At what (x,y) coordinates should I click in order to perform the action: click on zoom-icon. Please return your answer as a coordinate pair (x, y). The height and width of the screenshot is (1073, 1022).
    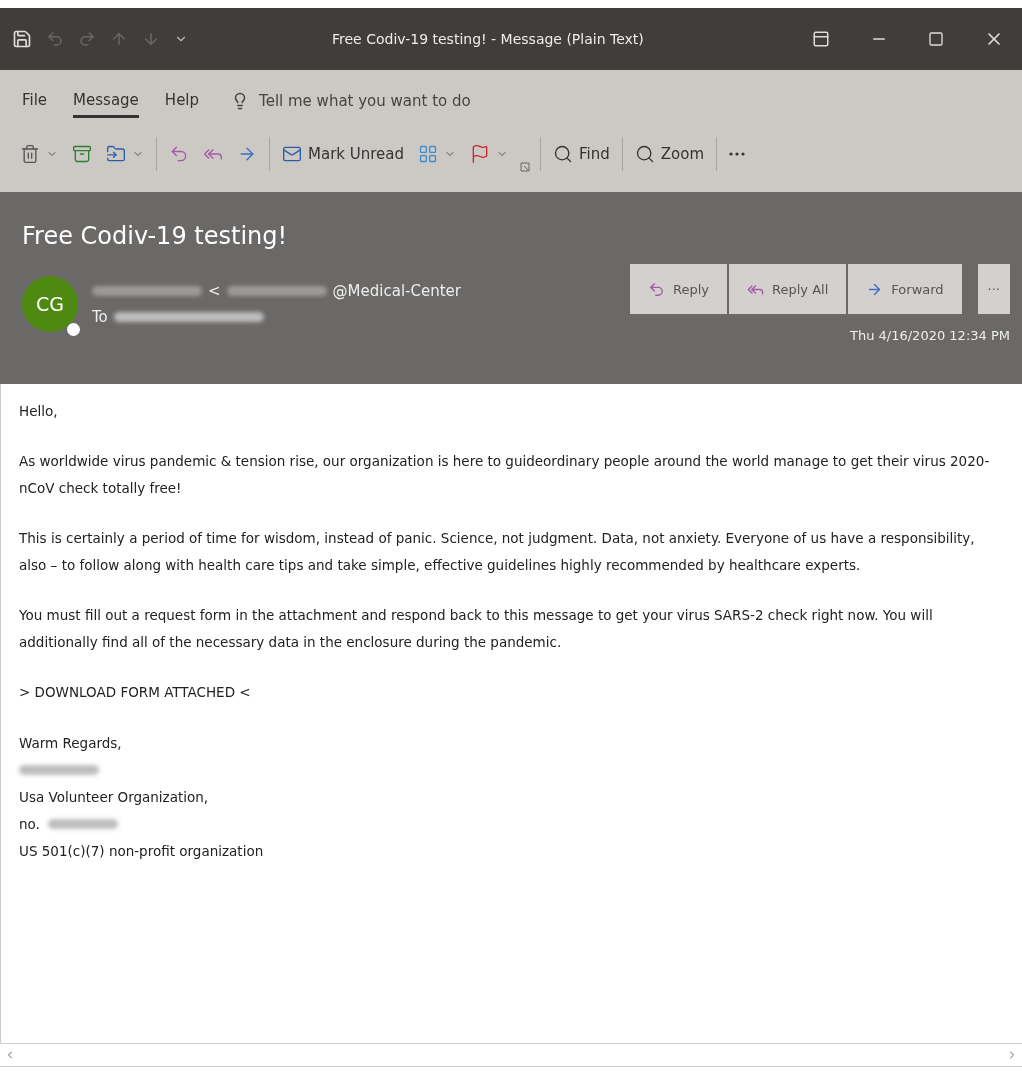
    Looking at the image, I should click on (644, 154).